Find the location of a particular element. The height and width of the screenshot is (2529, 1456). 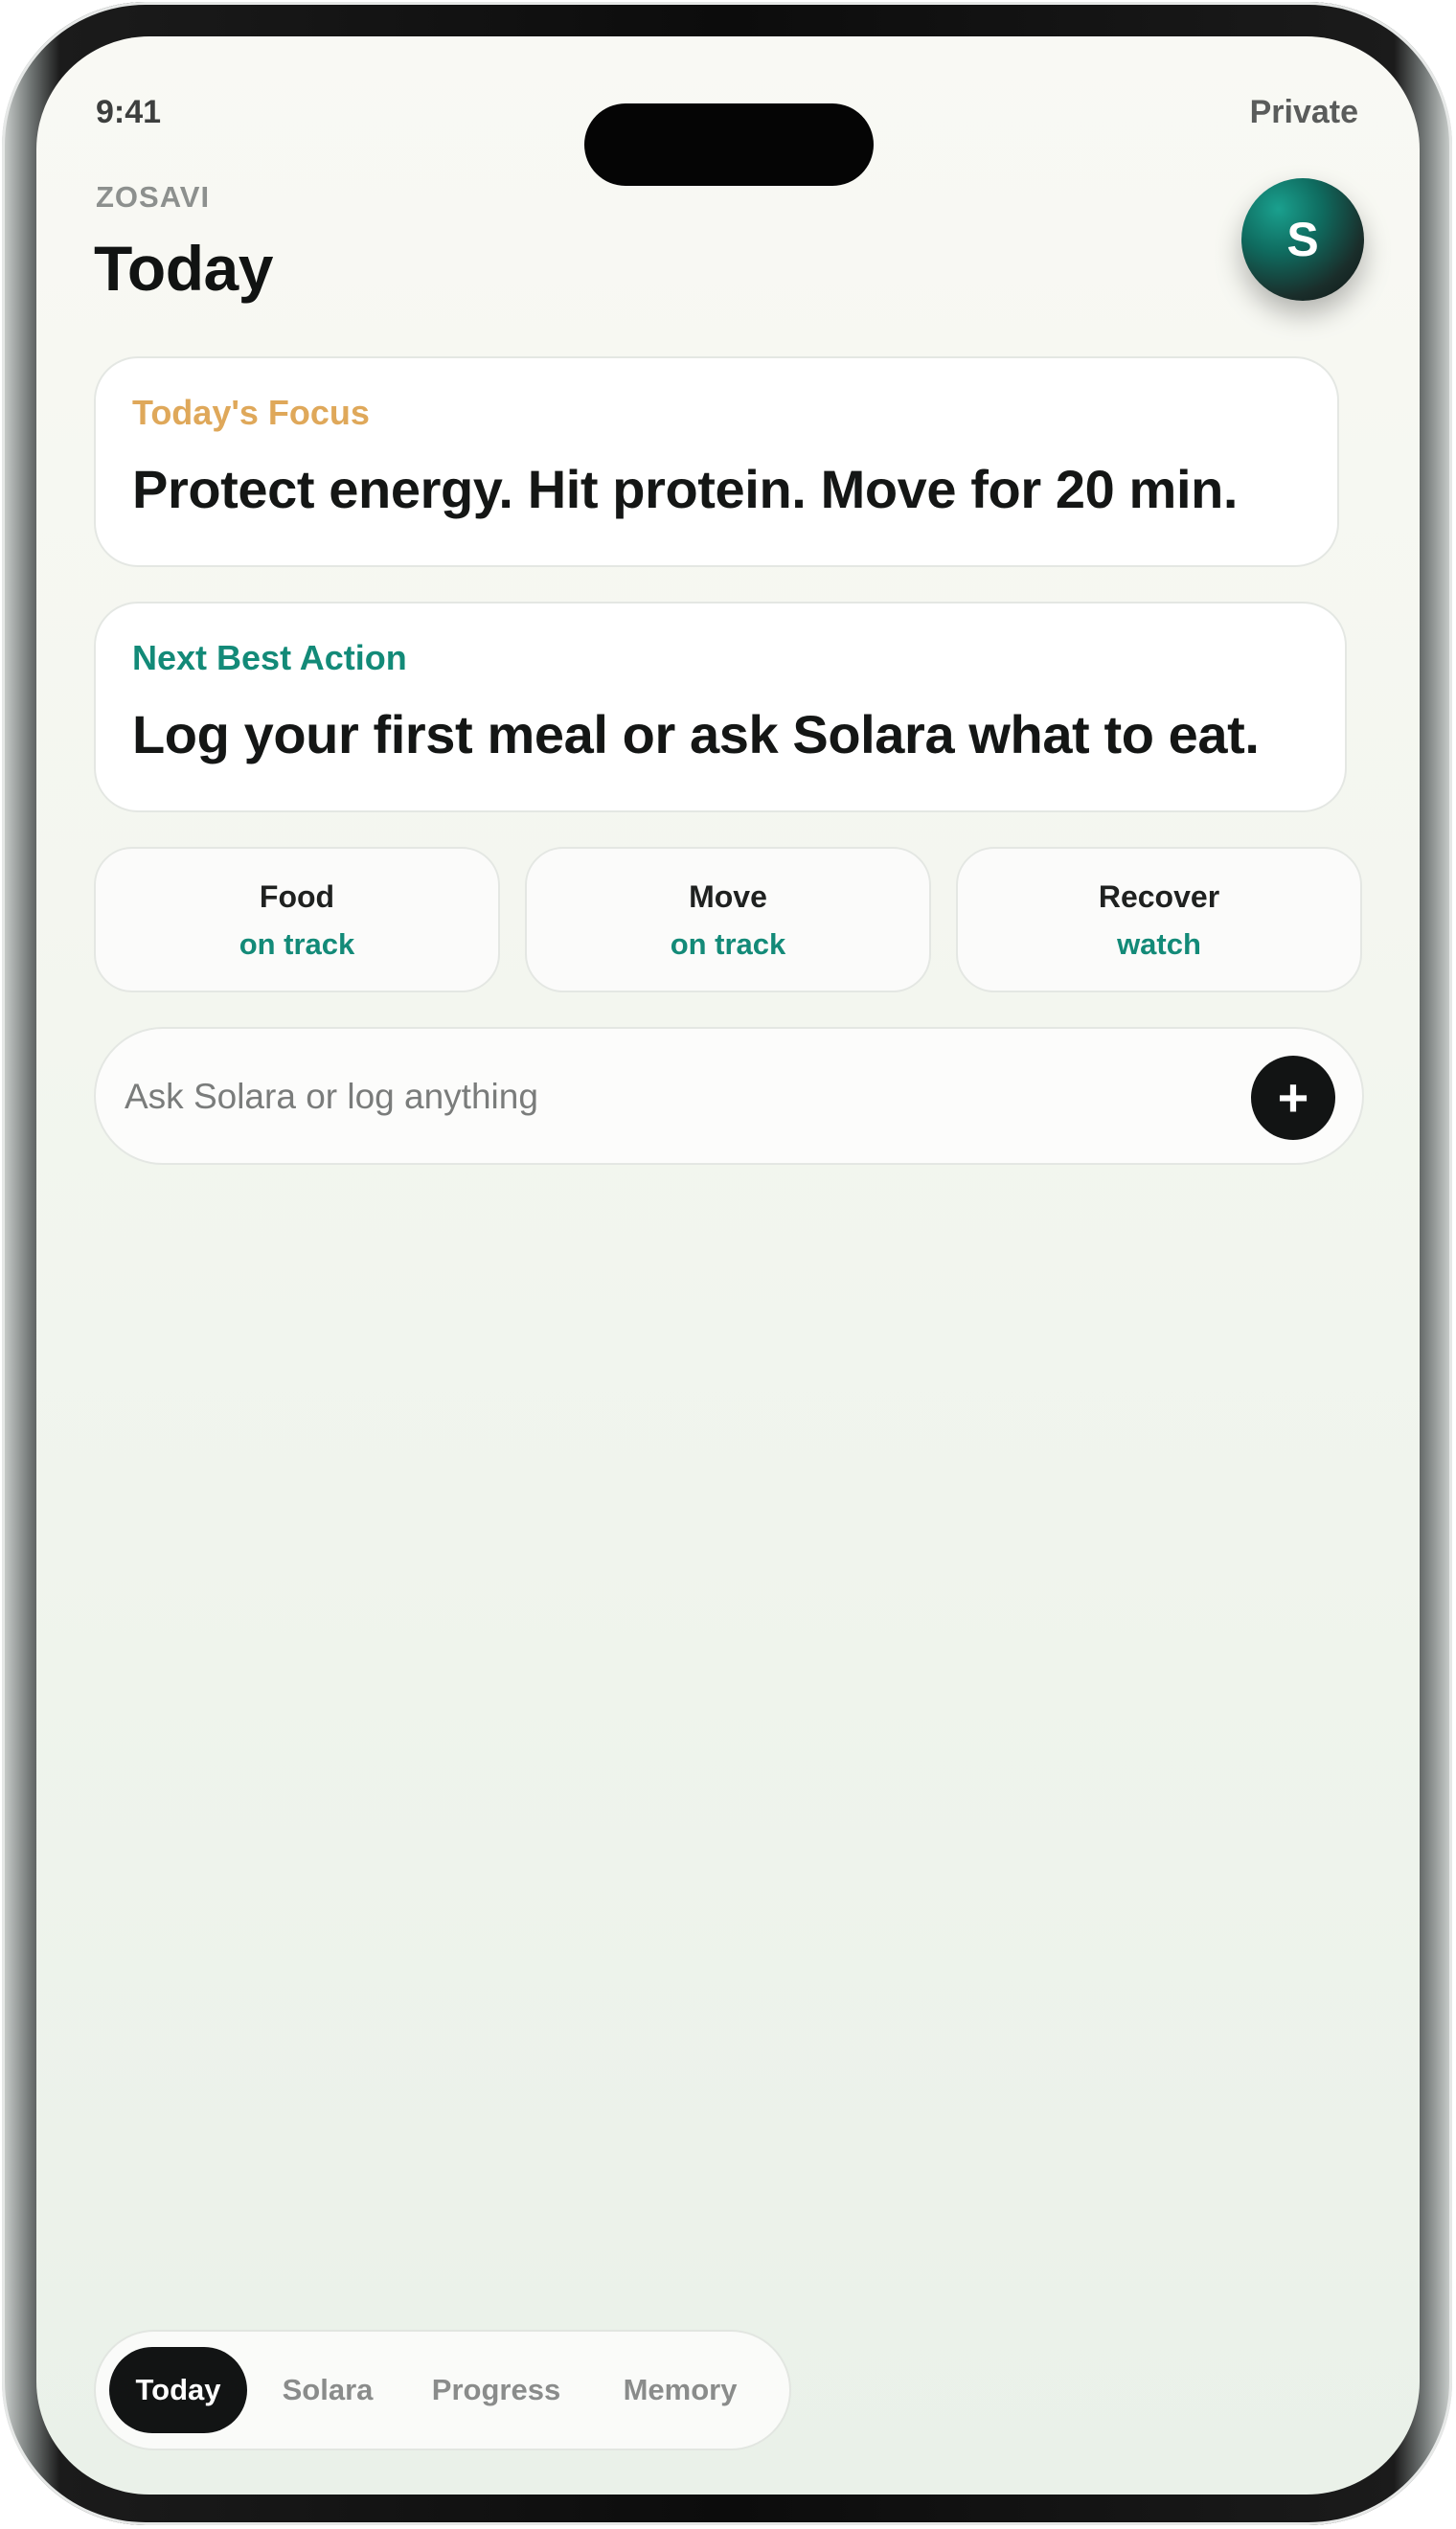

stat-card-recover: Recover watch is located at coordinates (1159, 919).